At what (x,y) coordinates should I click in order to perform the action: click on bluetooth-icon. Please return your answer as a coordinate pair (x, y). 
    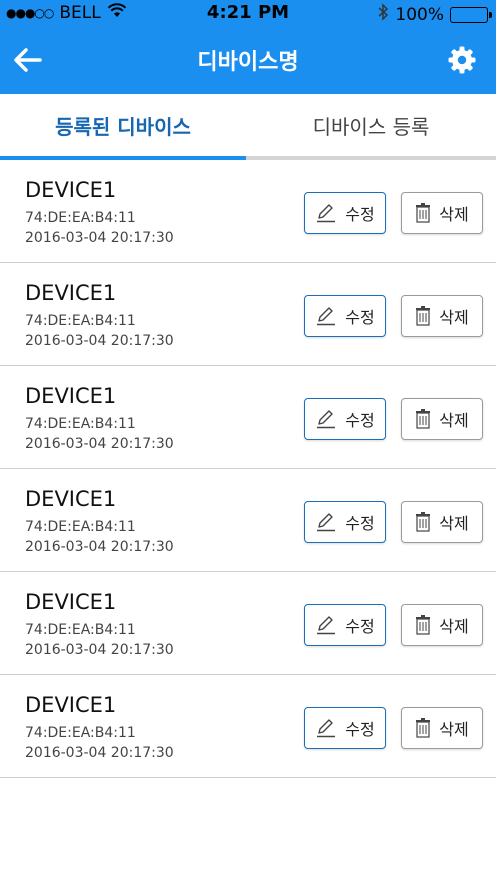
    Looking at the image, I should click on (383, 14).